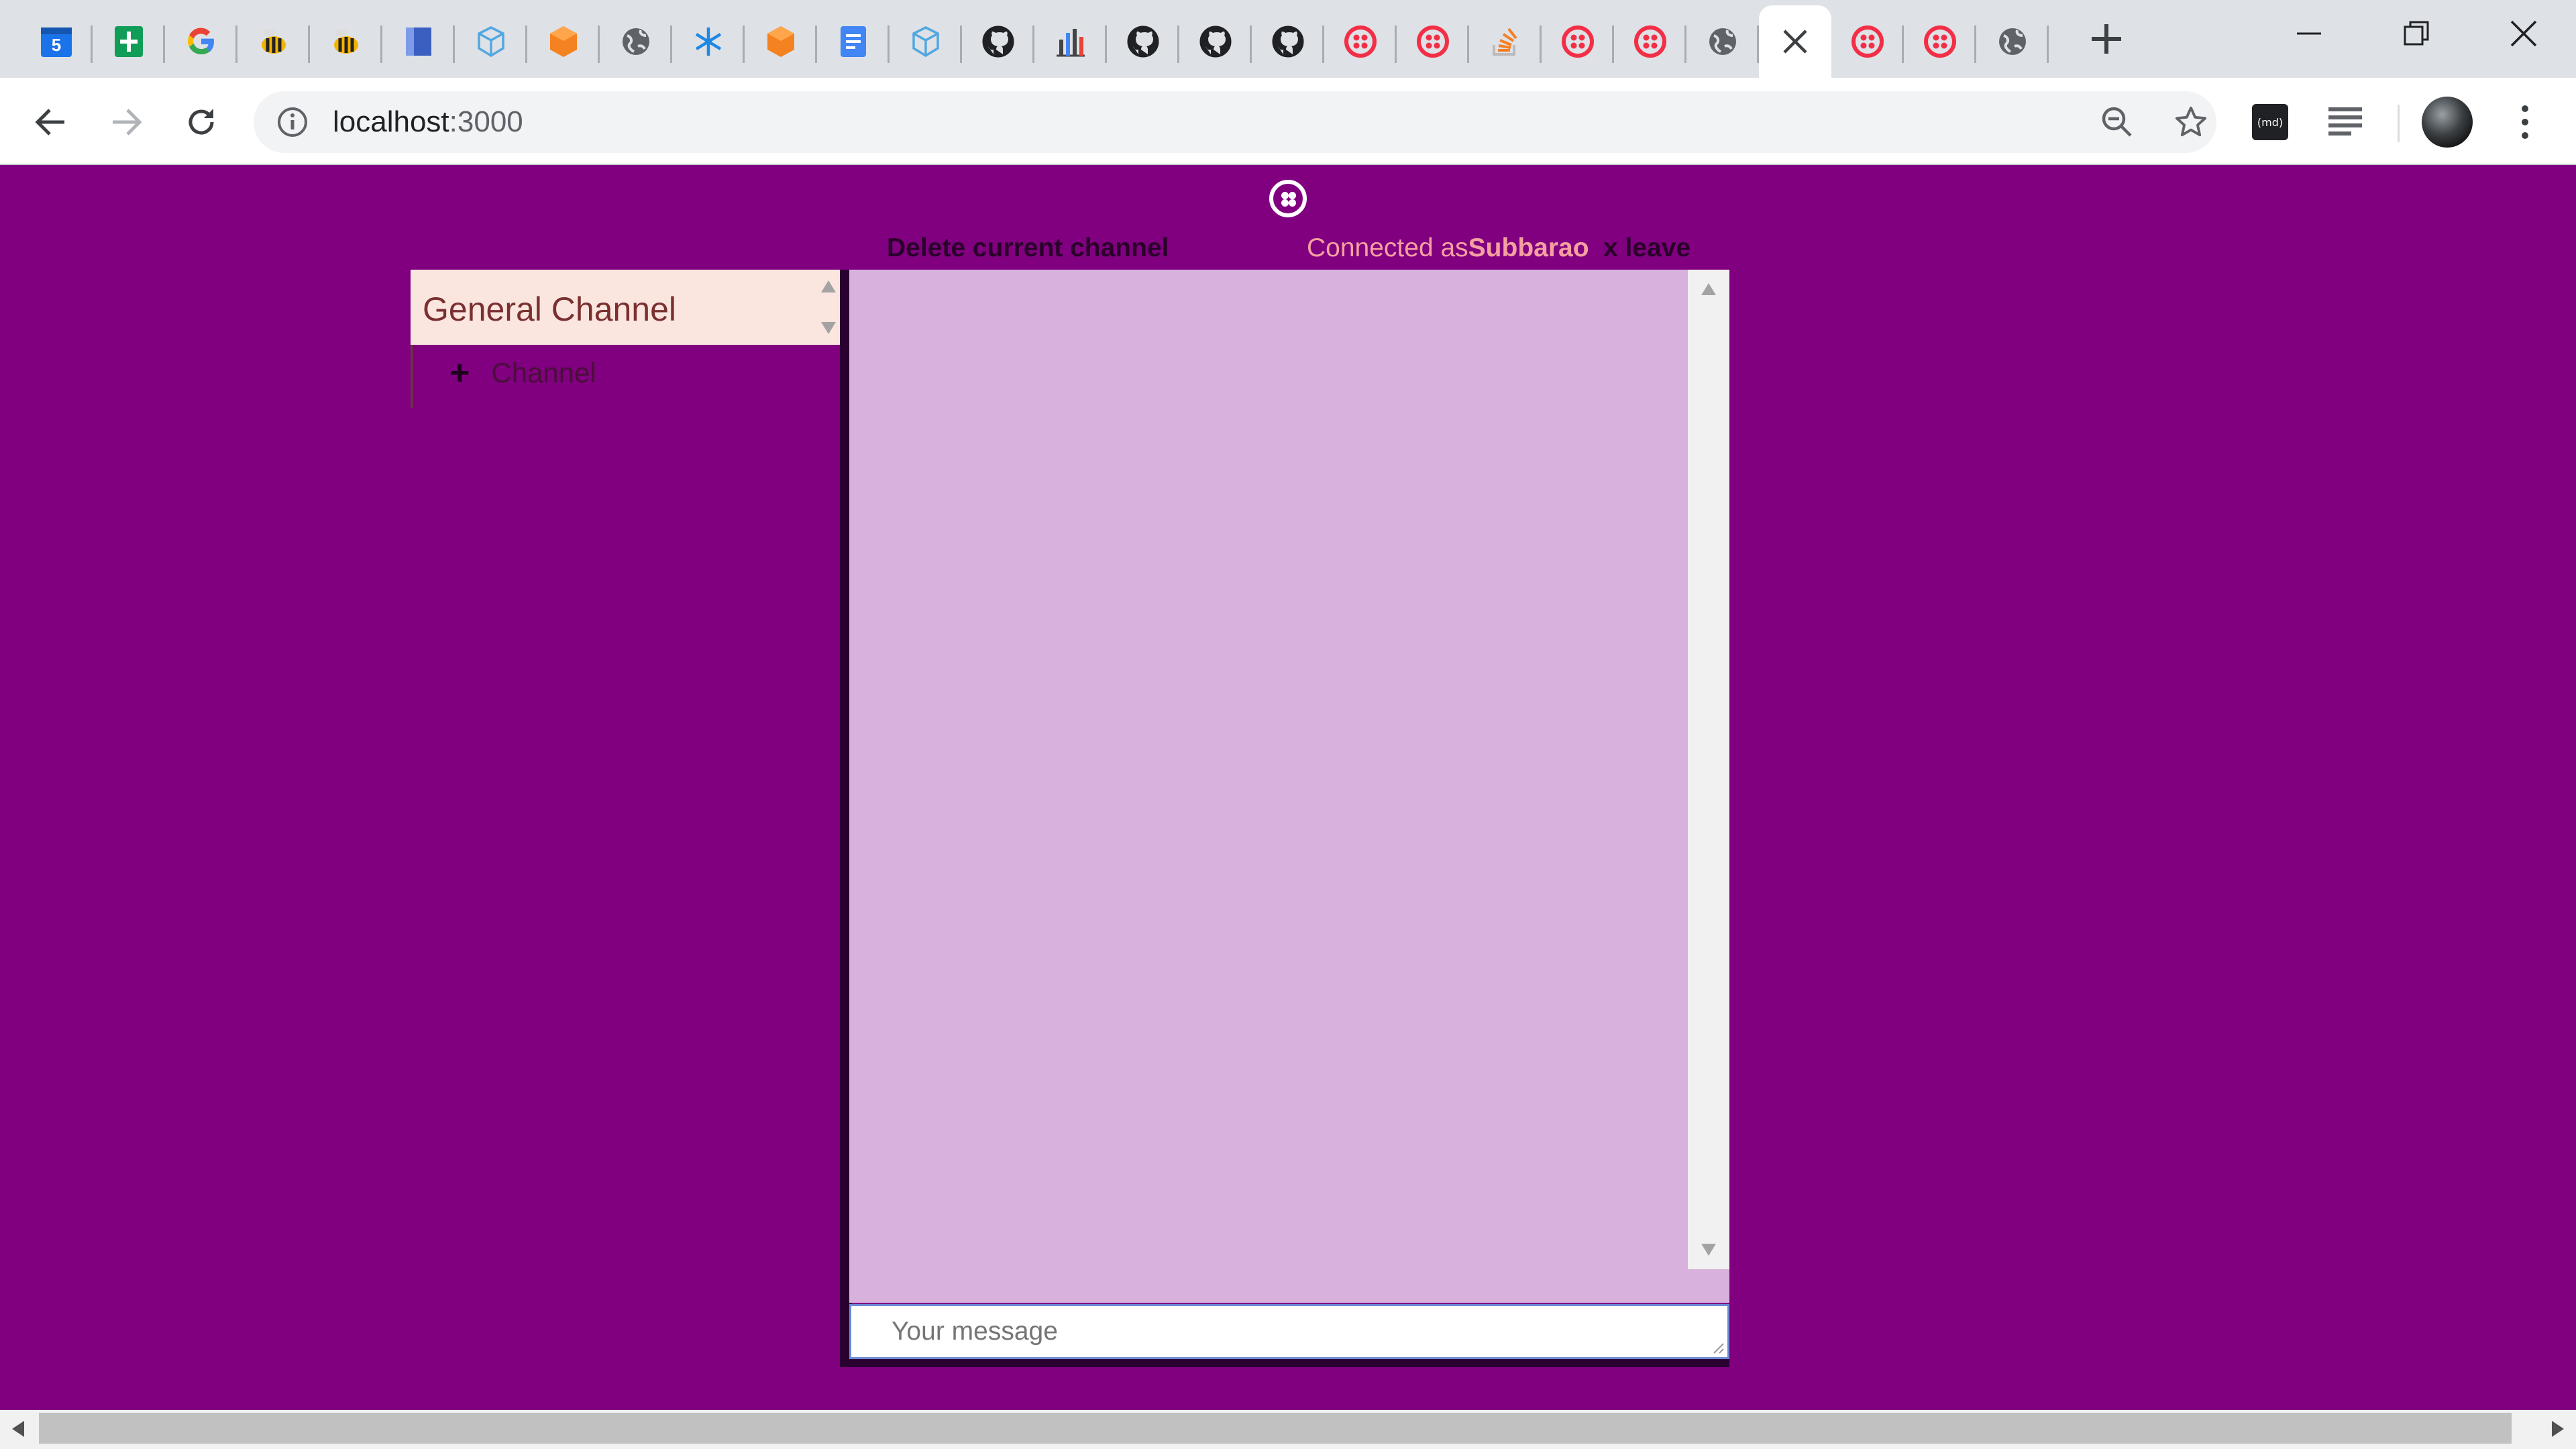 This screenshot has width=2576, height=1449. I want to click on scrollbar-thumb, so click(1275, 1428).